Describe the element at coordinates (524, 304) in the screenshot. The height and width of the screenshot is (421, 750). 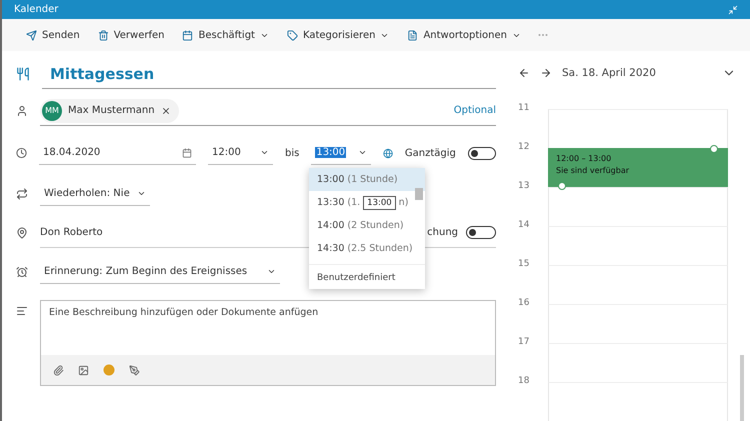
I see `hour-label: 16` at that location.